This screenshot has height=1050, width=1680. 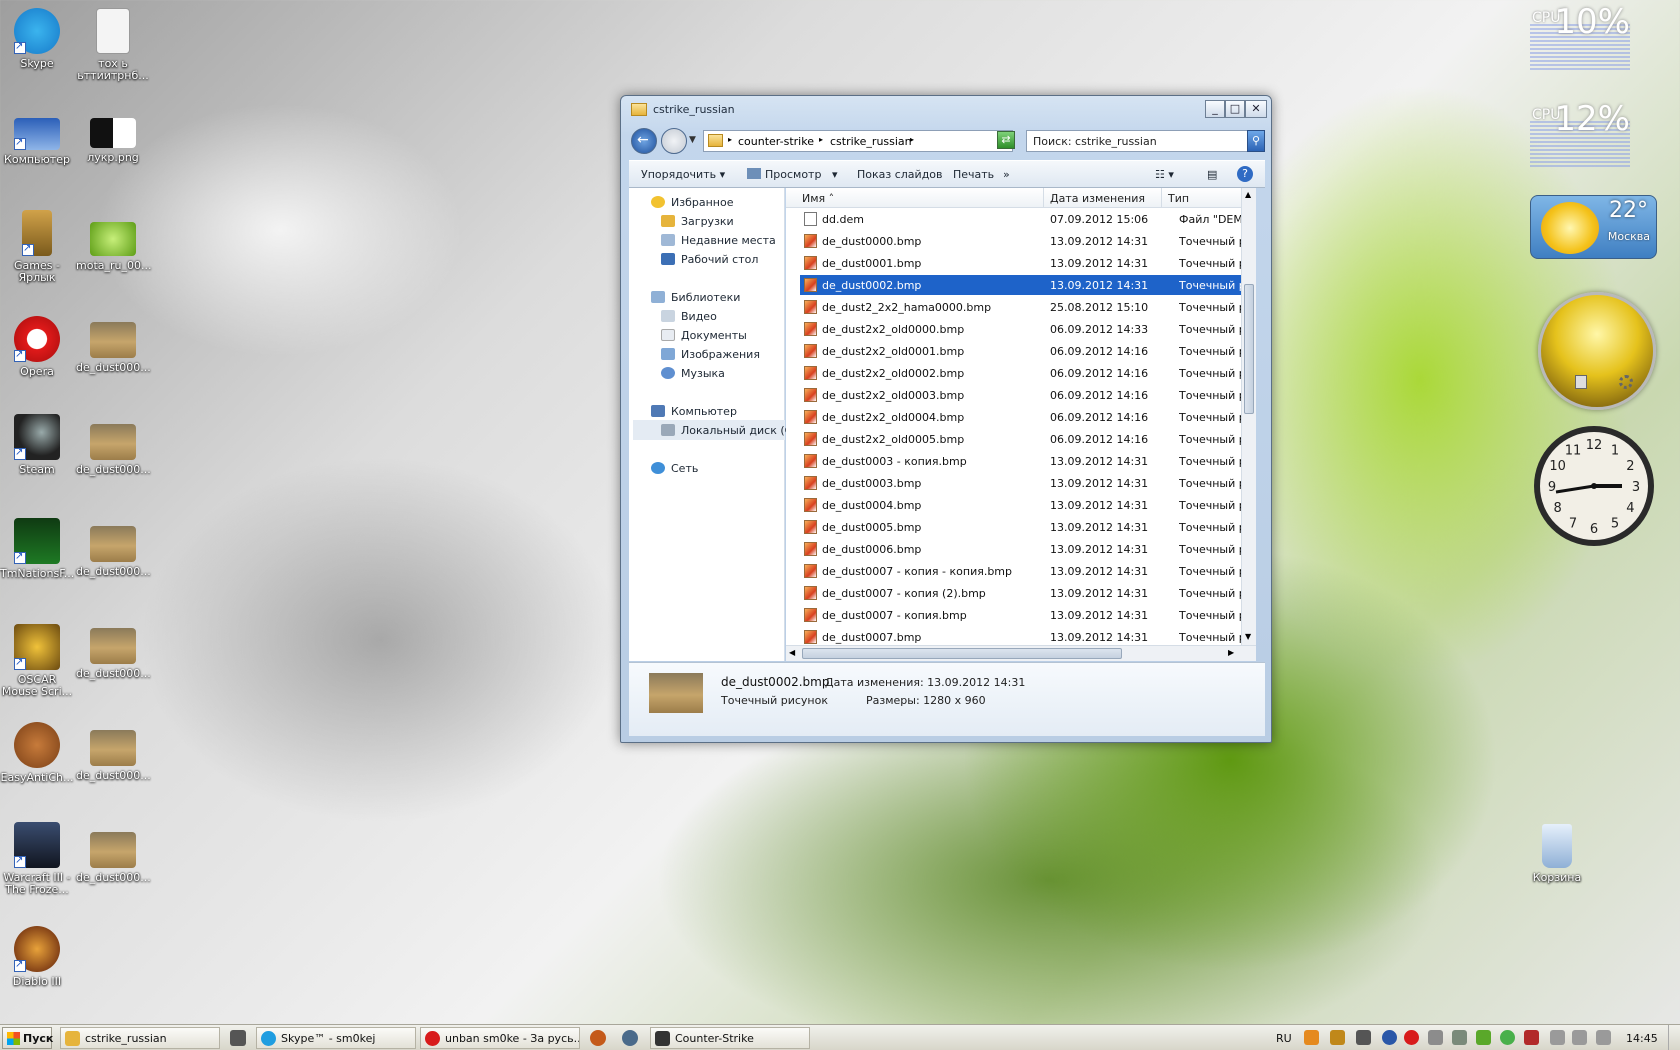 I want to click on desktop-icon-lukr: лукр.png, so click(x=113, y=141).